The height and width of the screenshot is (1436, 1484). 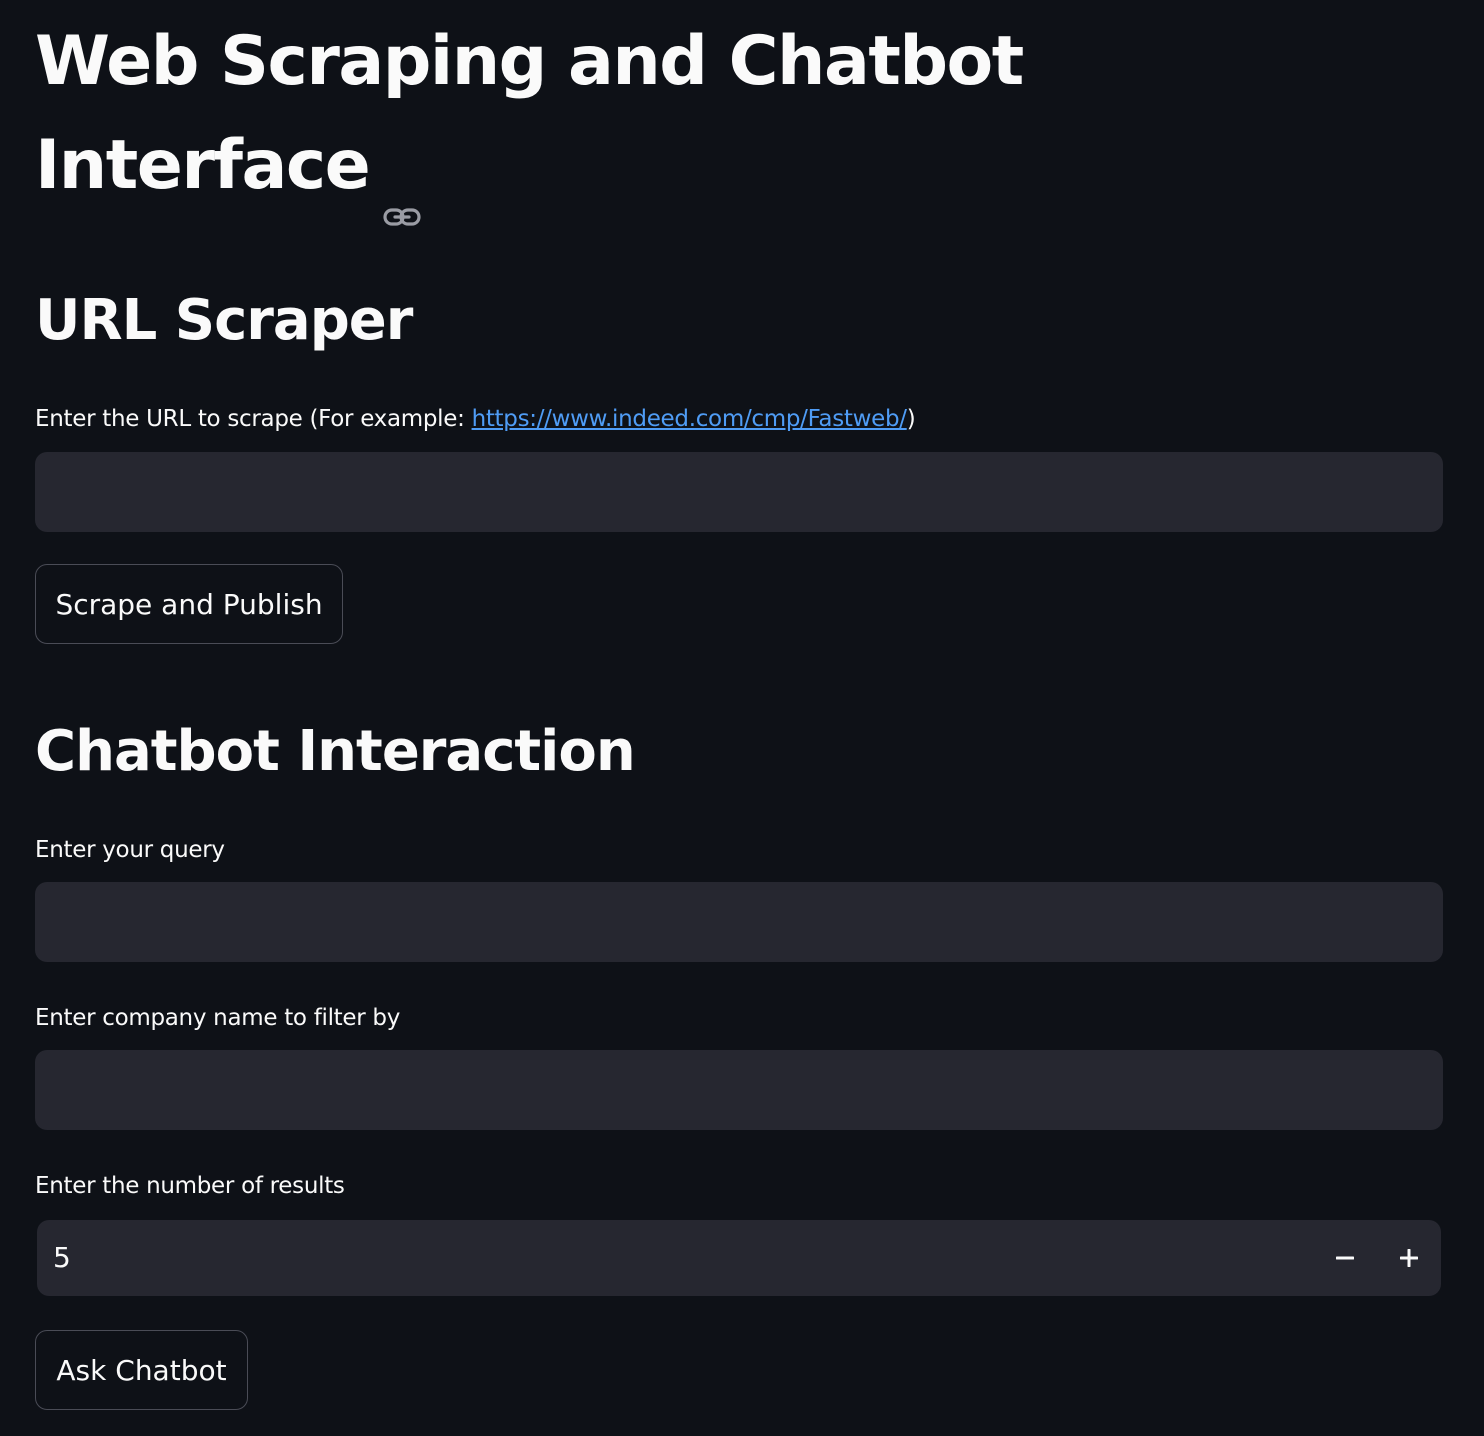 What do you see at coordinates (253, 419) in the screenshot?
I see `url-label-prefix: Enter the URL to scrape (For example:` at bounding box center [253, 419].